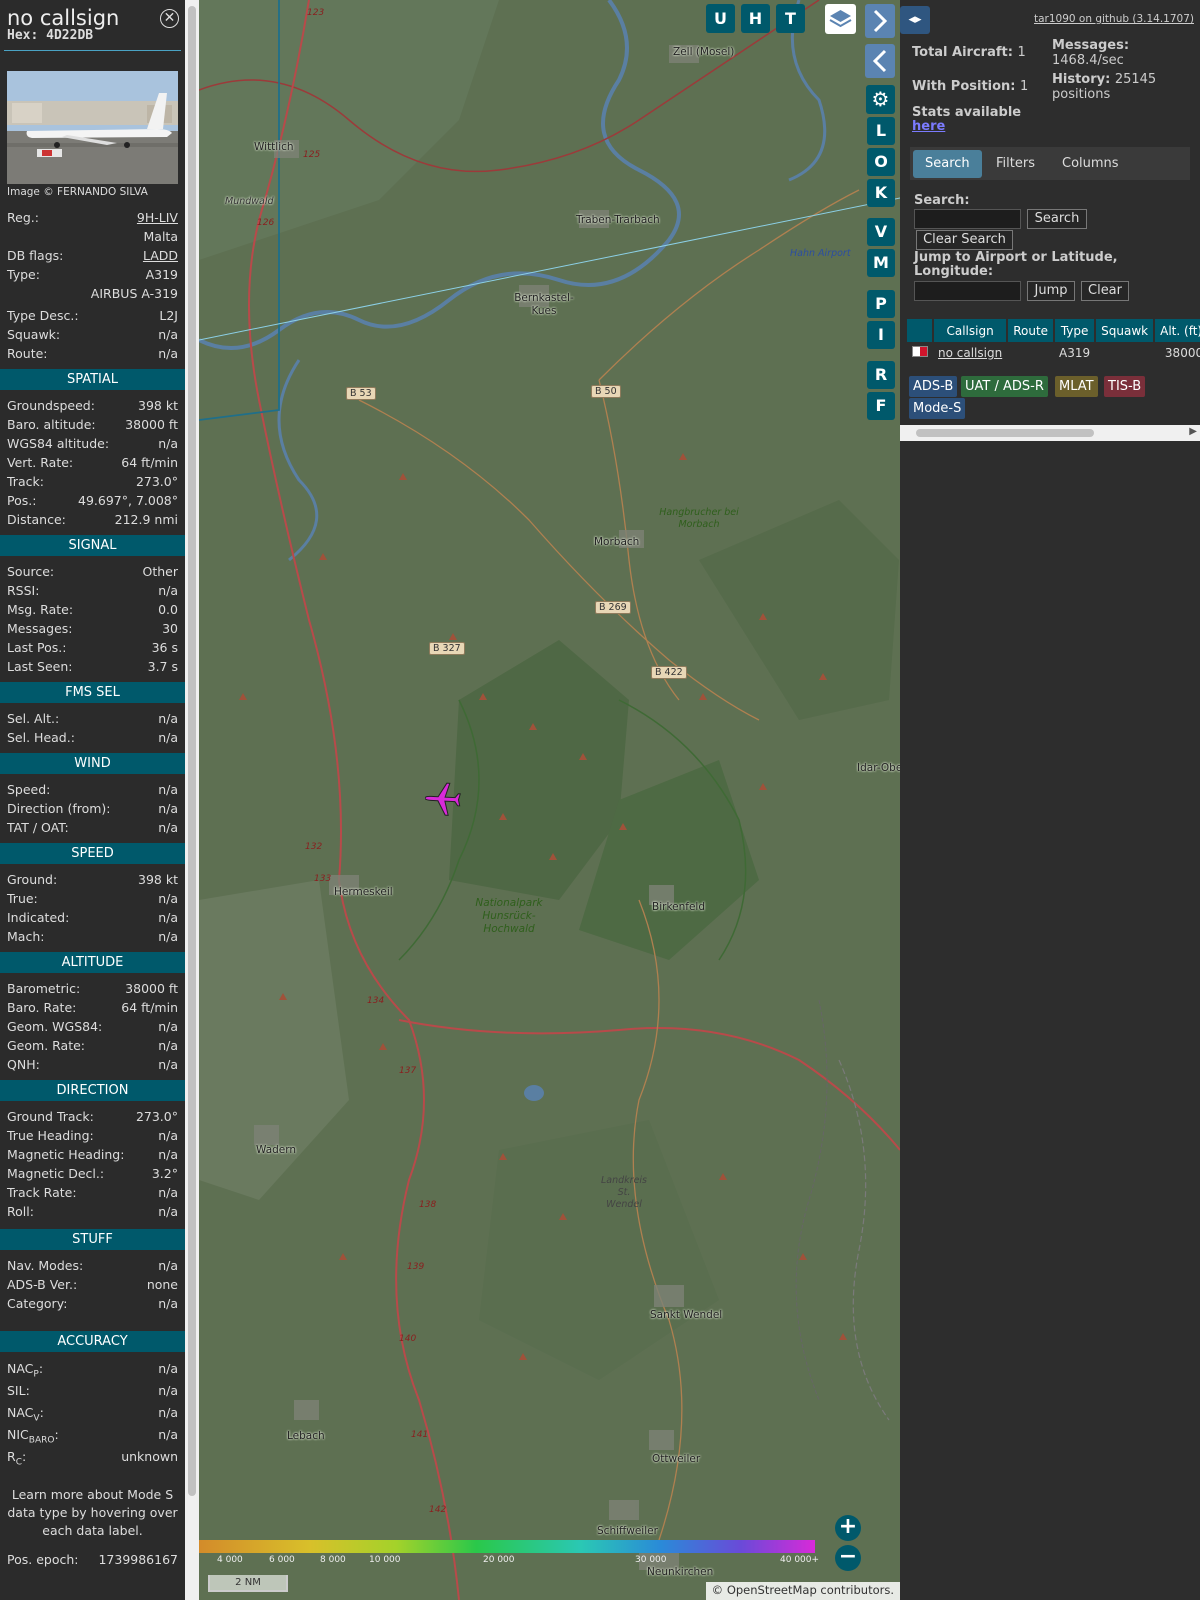 The height and width of the screenshot is (1600, 1200). I want to click on column-header-squawk: Squawk, so click(1125, 330).